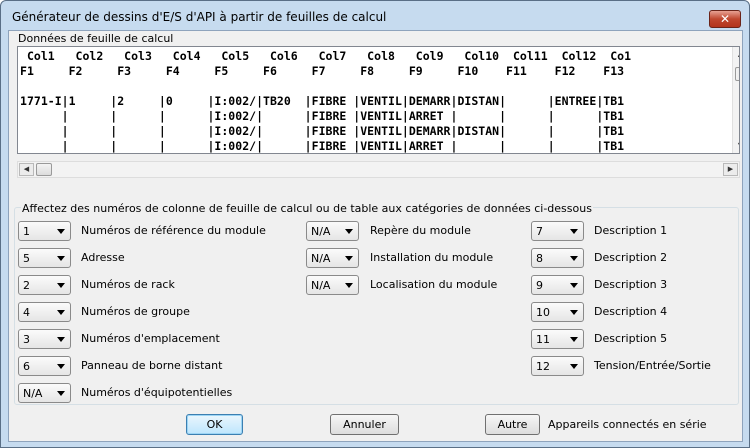  What do you see at coordinates (557, 339) in the screenshot?
I see `description-5-select: 11` at bounding box center [557, 339].